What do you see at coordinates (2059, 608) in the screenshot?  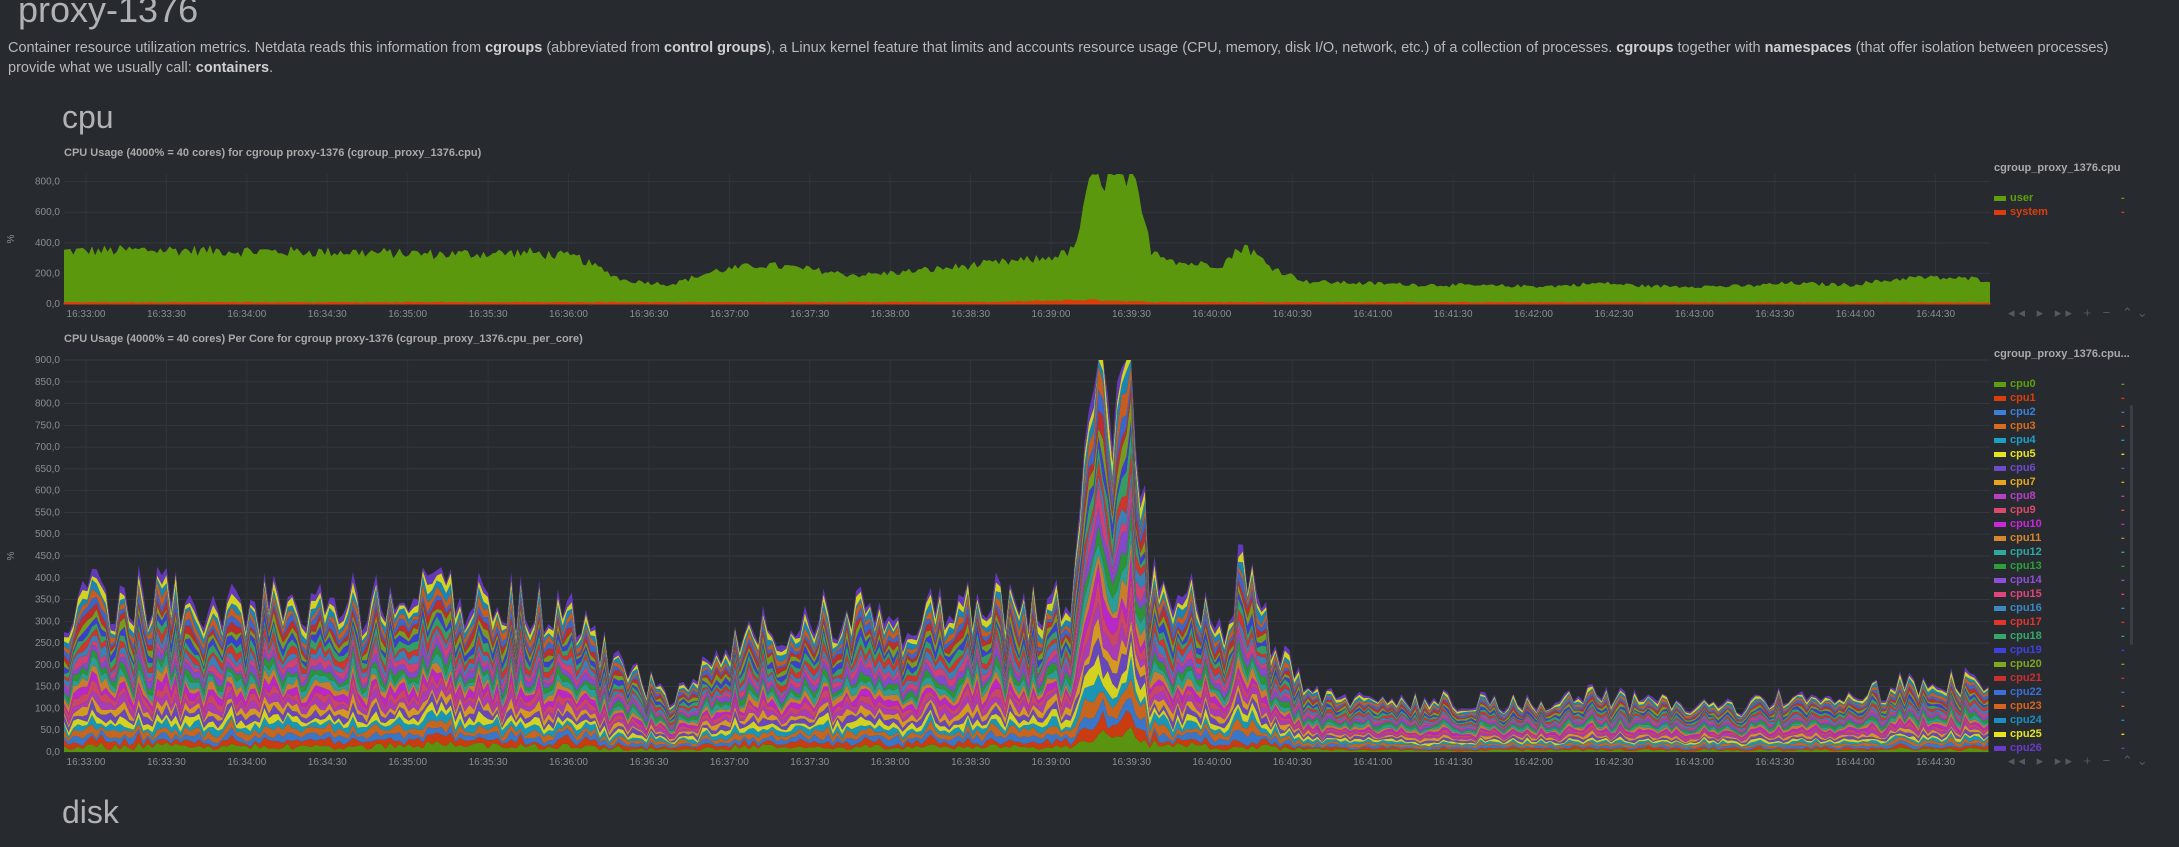 I see `legend-item-cpu16: cpu16 -` at bounding box center [2059, 608].